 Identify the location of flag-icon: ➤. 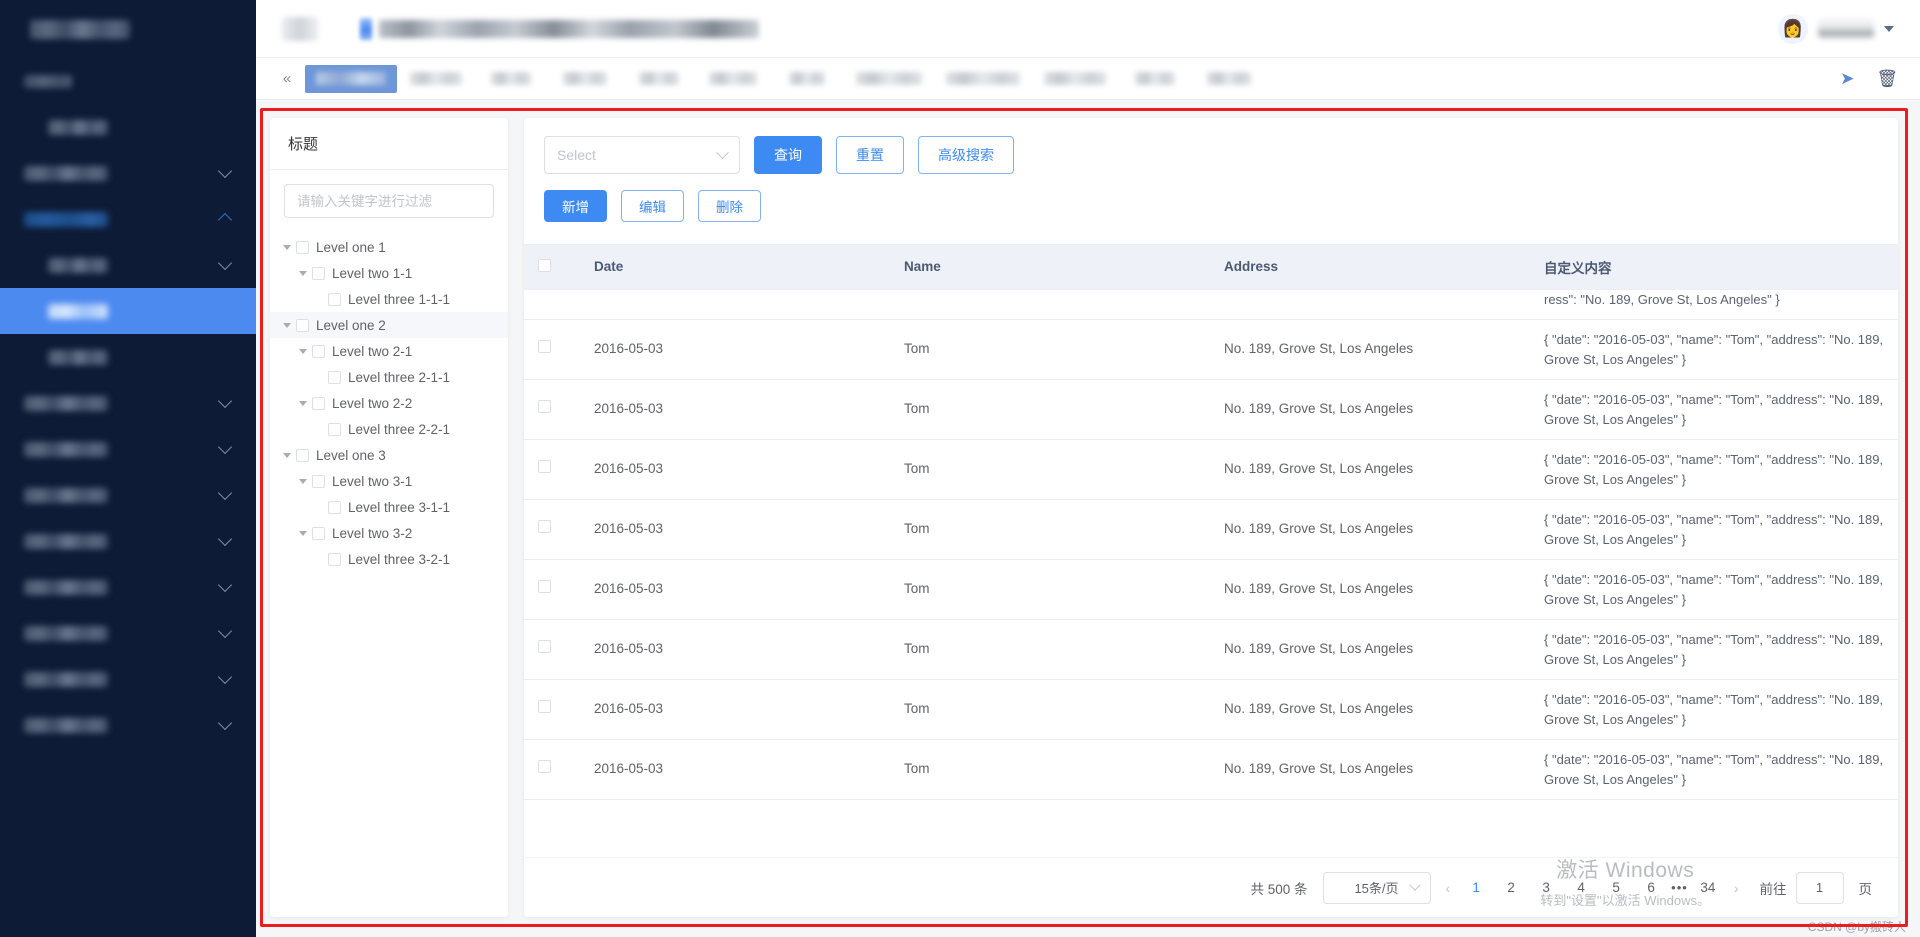
(1847, 79).